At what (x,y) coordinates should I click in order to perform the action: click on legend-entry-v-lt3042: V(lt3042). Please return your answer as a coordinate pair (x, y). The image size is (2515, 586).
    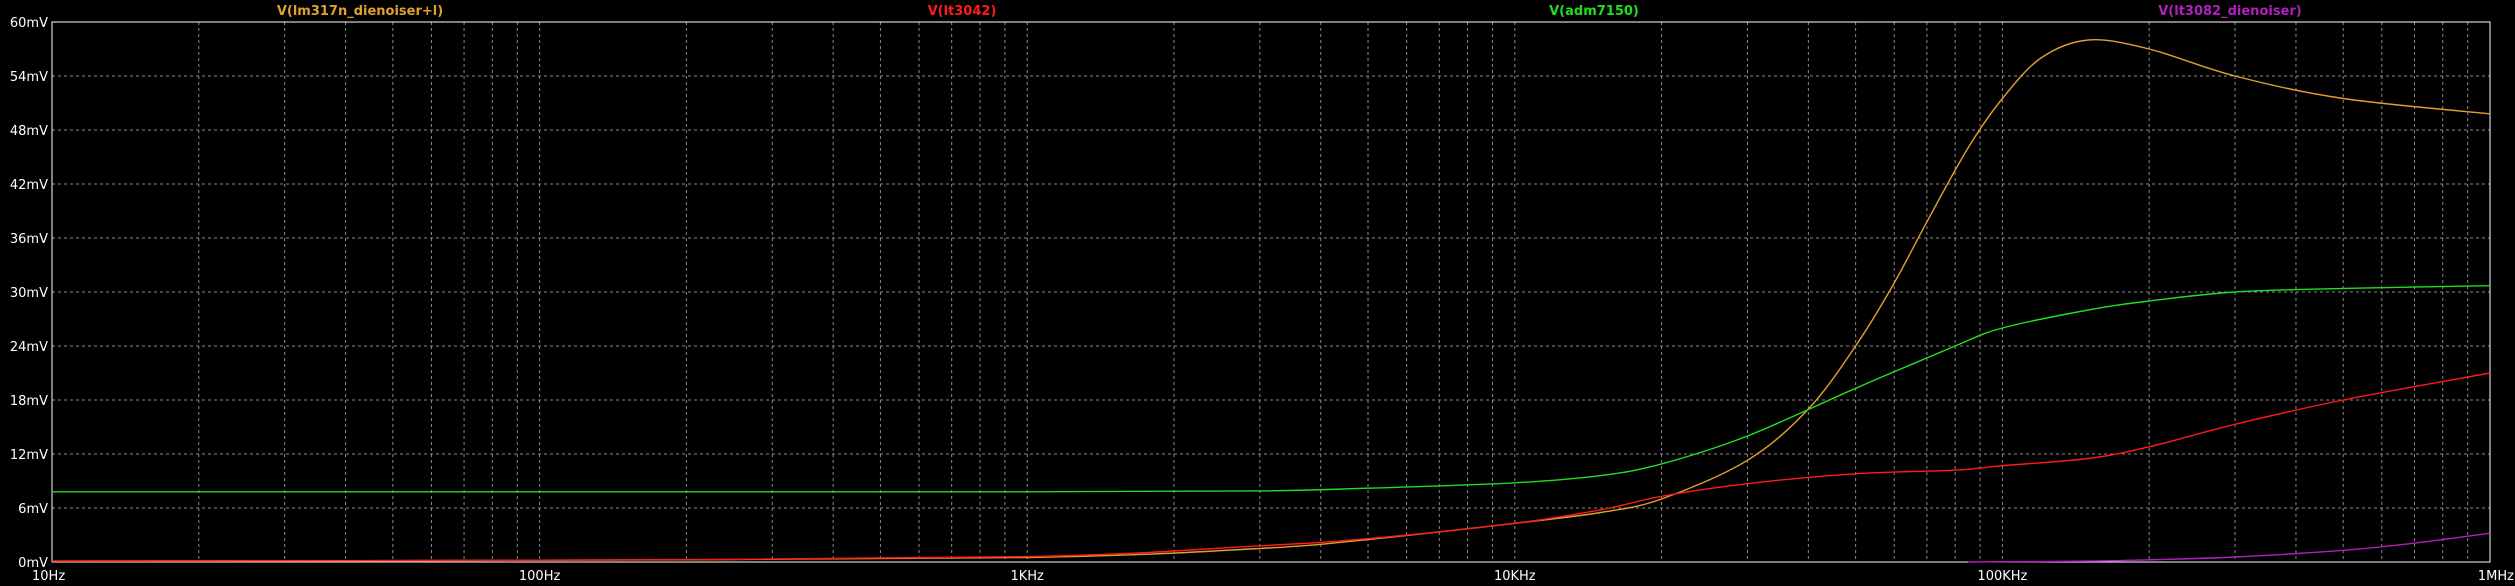
    Looking at the image, I should click on (962, 11).